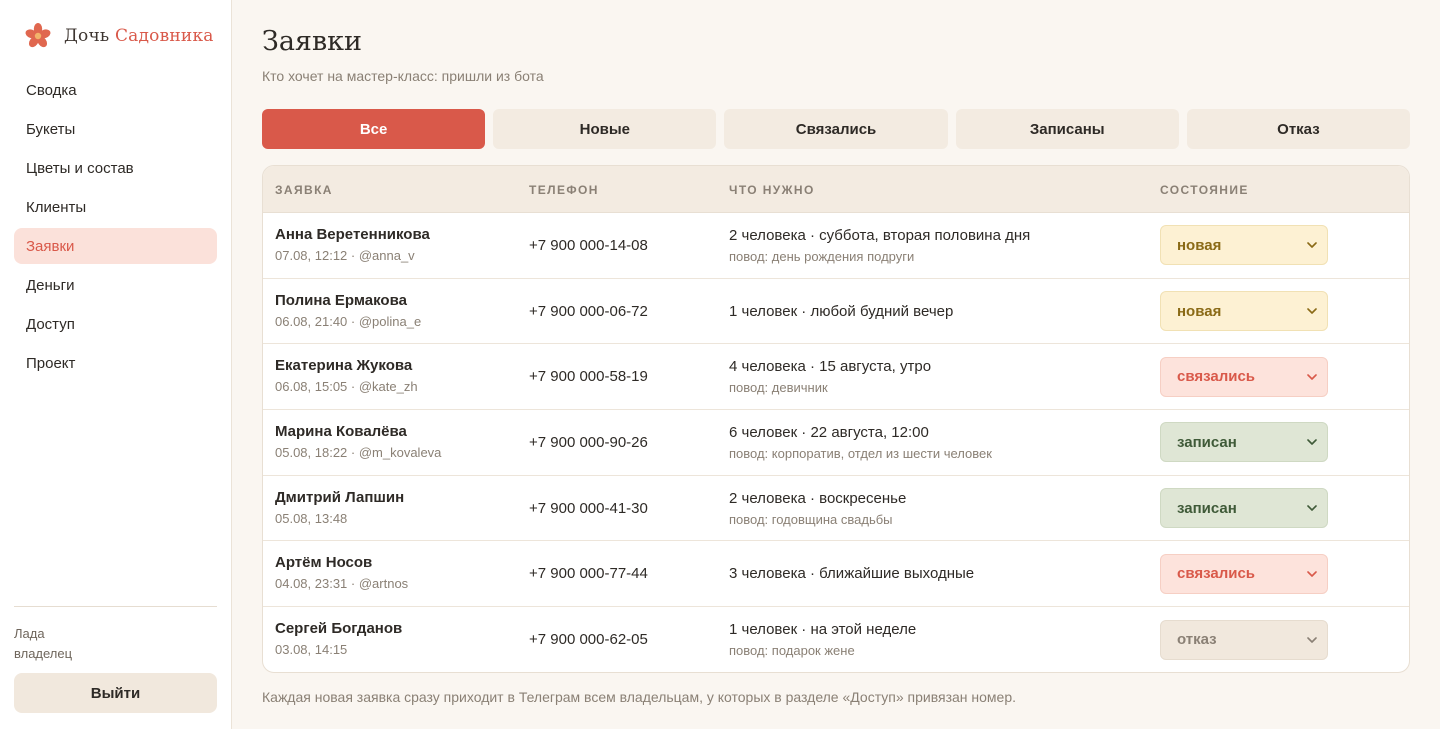  I want to click on sidebar-item-clients: Клиенты, so click(115, 207).